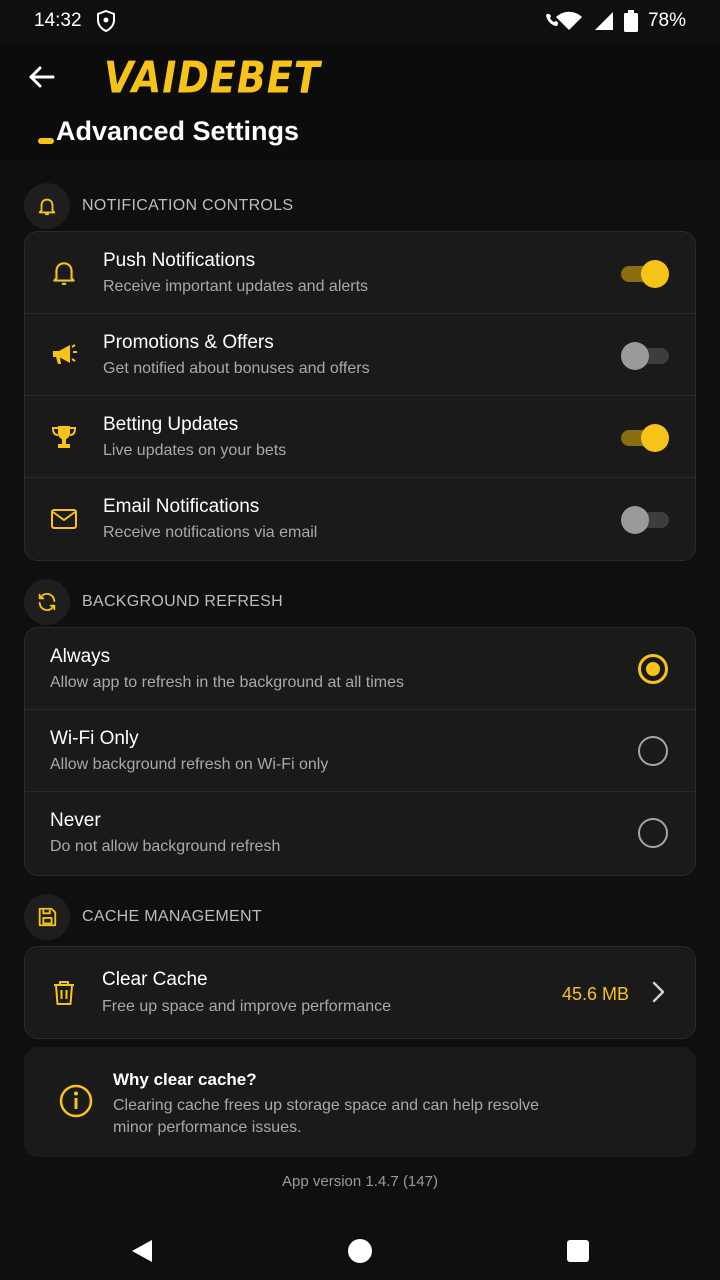 This screenshot has width=720, height=1280. What do you see at coordinates (178, 131) in the screenshot?
I see `page-title: Advanced Settings` at bounding box center [178, 131].